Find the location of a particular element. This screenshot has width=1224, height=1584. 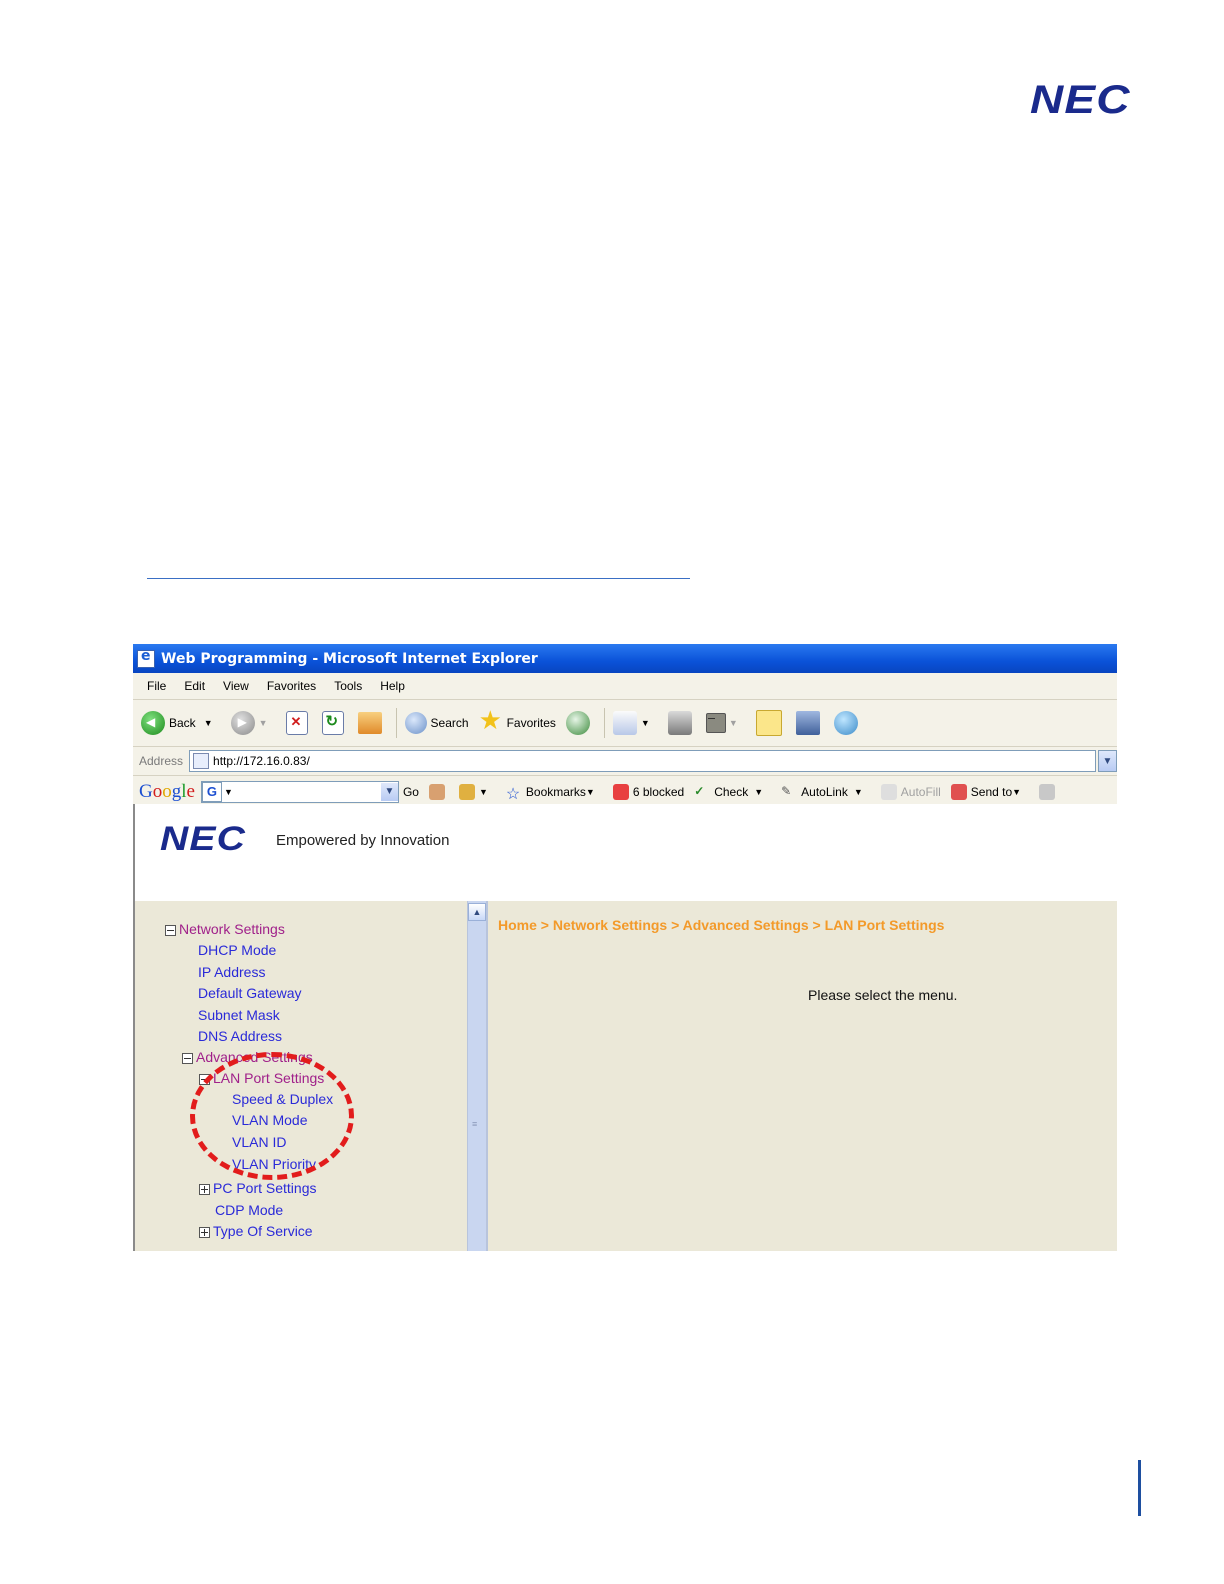

menu-bar: File Edit View Favorites Tools Help is located at coordinates (625, 686).